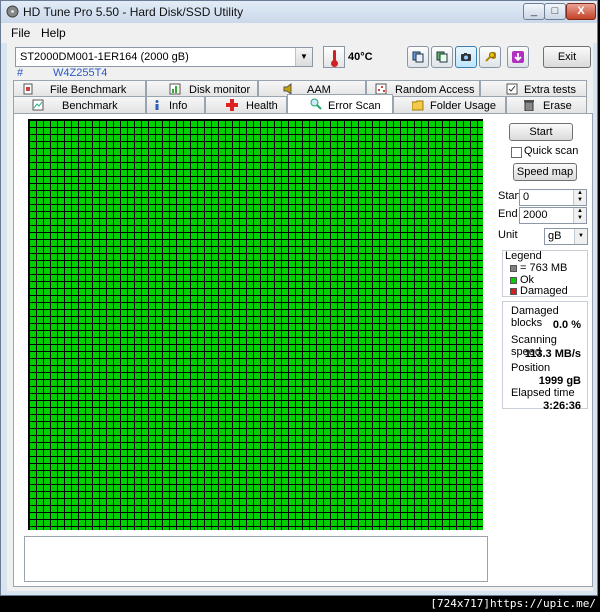 The image size is (600, 612). Describe the element at coordinates (508, 214) in the screenshot. I see `end-label: End` at that location.